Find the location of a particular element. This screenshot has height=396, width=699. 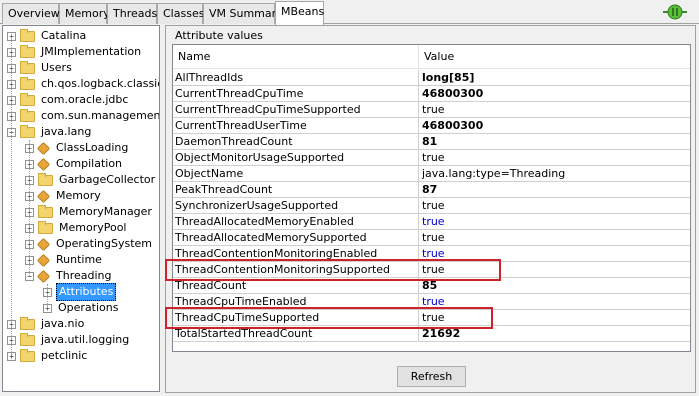

table-row: DaemonThreadCount 81 is located at coordinates (431, 142).